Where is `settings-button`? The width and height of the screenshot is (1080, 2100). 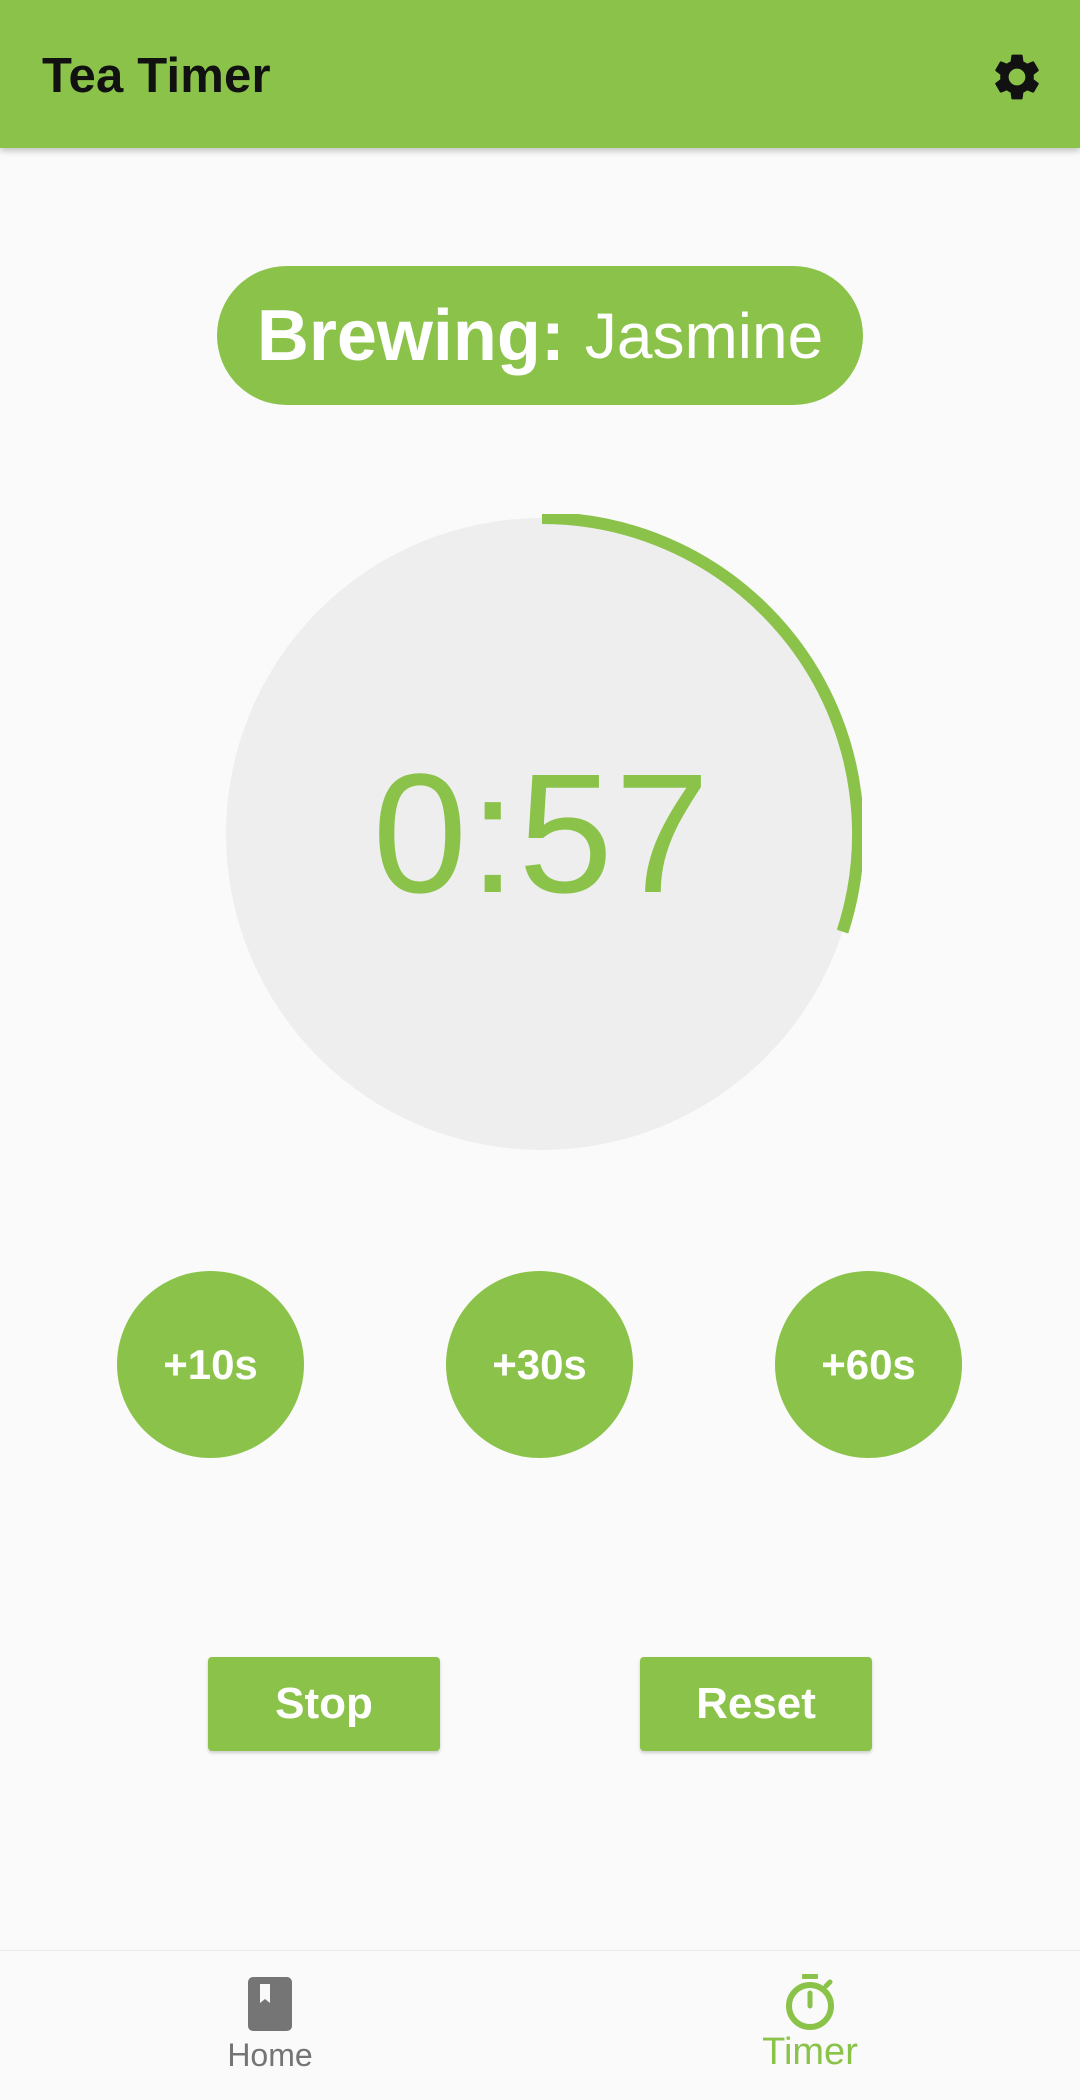 settings-button is located at coordinates (1017, 77).